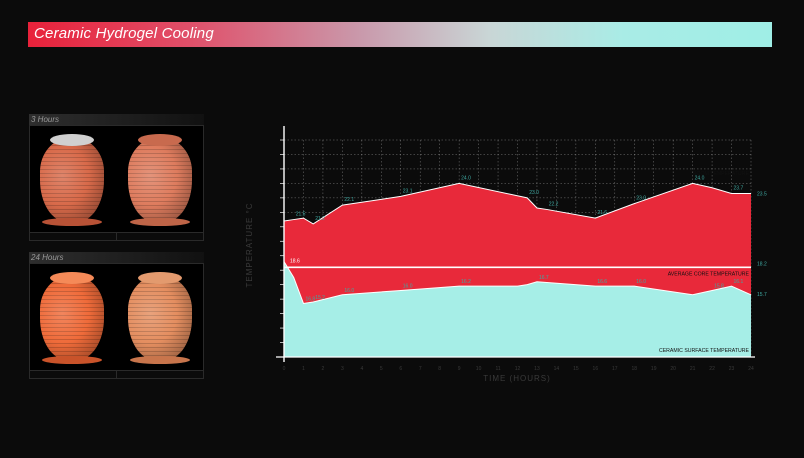 The height and width of the screenshot is (458, 804). Describe the element at coordinates (673, 369) in the screenshot. I see `x-tick-label: 20` at that location.